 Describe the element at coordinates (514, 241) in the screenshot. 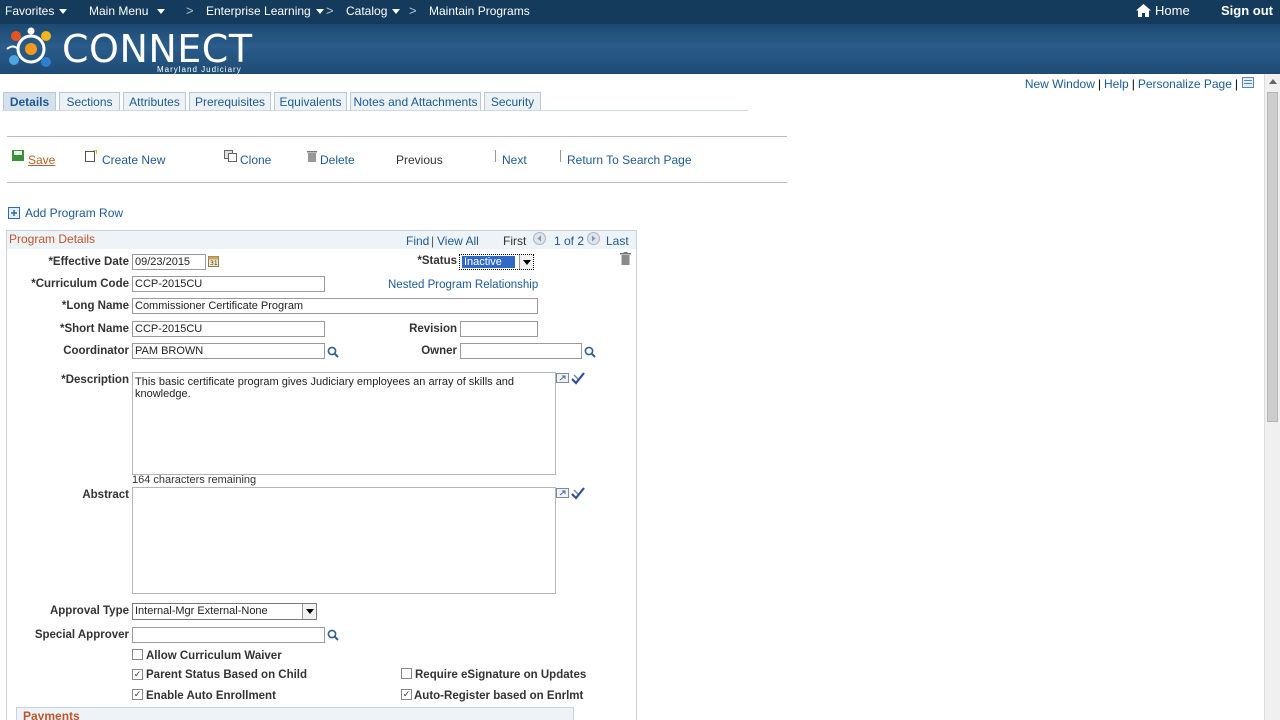

I see `first-link: First` at that location.